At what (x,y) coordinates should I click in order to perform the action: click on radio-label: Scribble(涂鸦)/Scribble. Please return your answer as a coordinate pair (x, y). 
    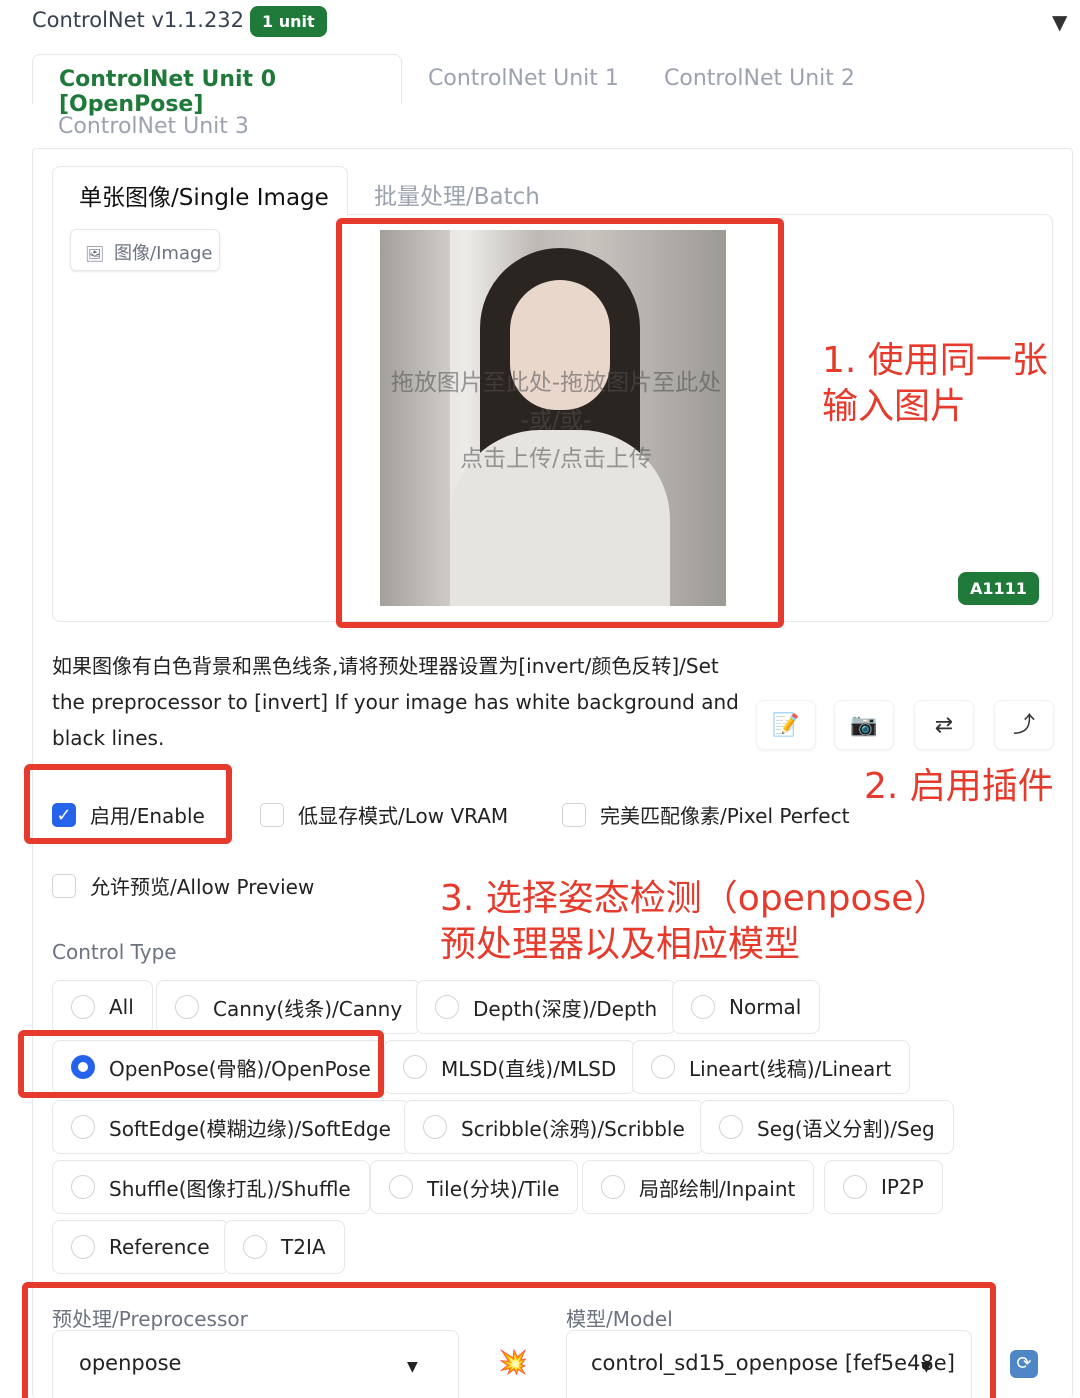
    Looking at the image, I should click on (573, 1128).